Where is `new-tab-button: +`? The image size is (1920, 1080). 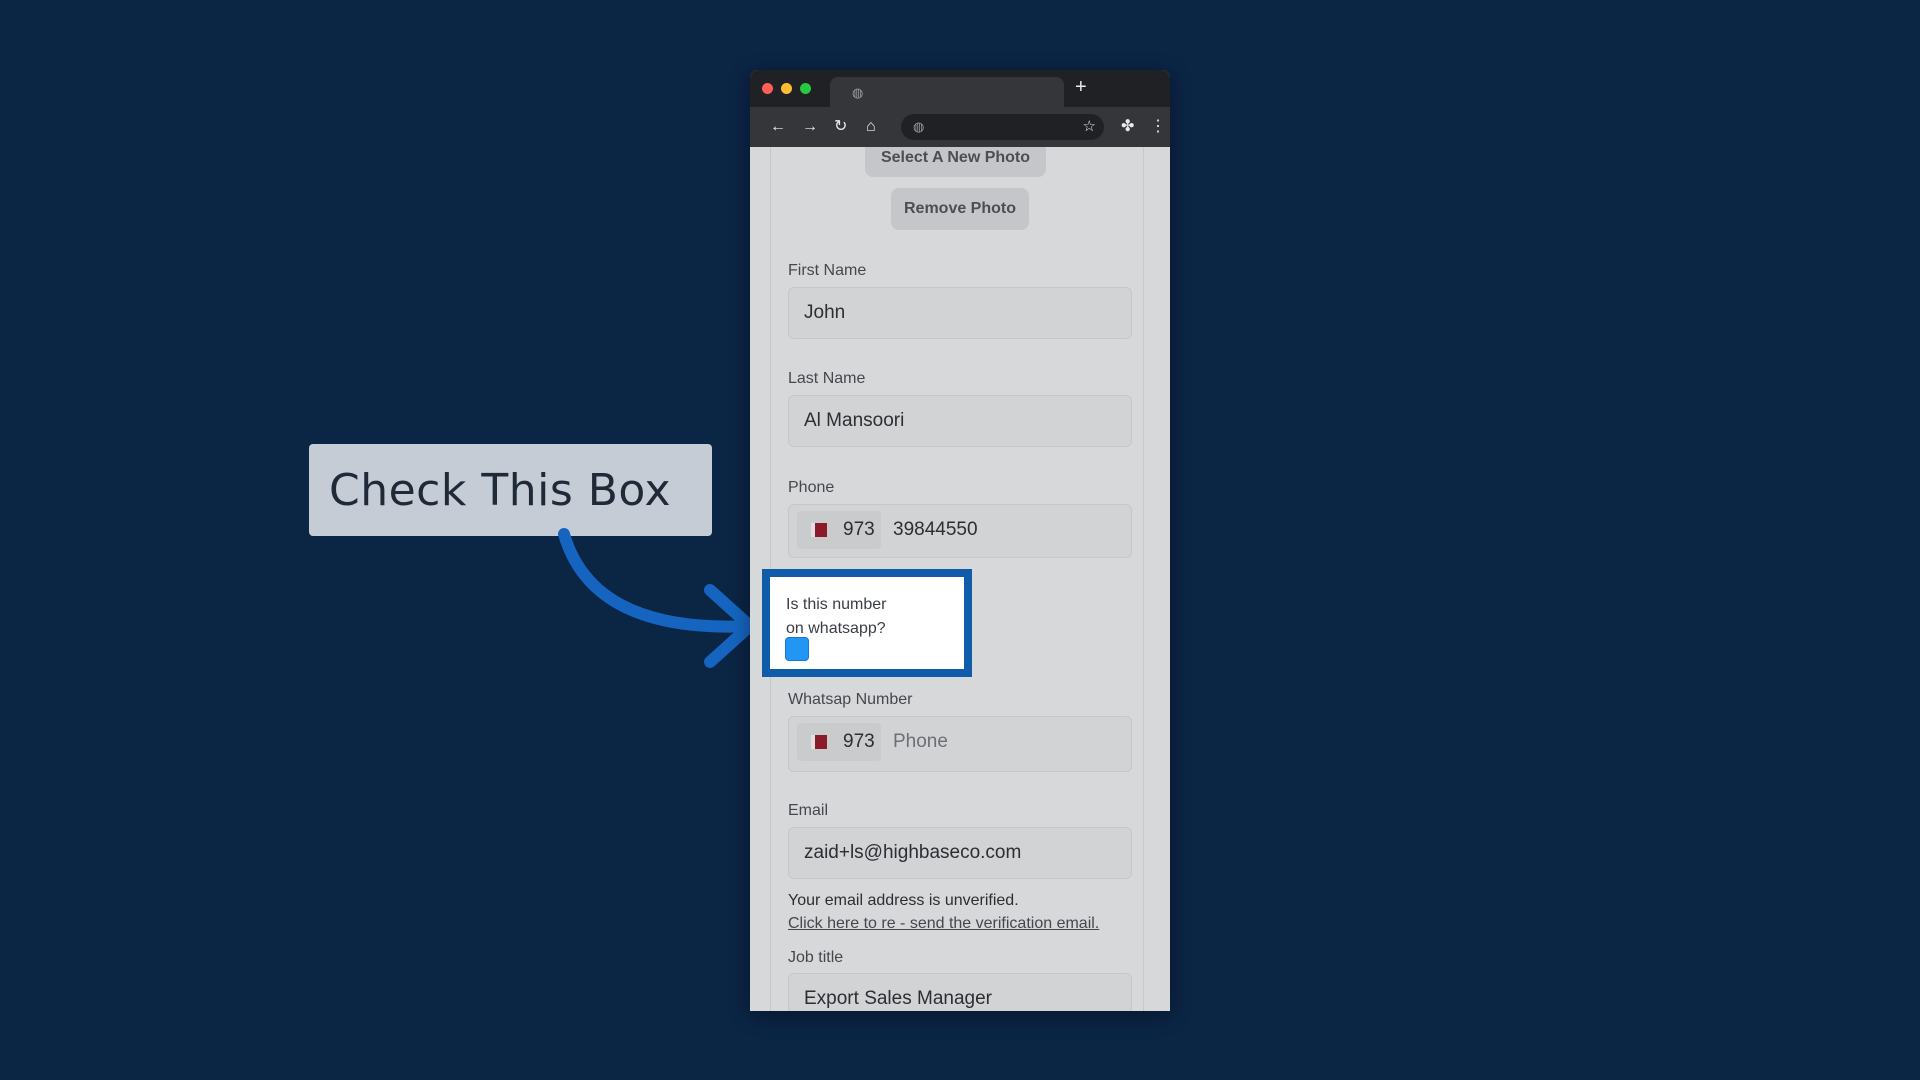
new-tab-button: + is located at coordinates (1081, 87).